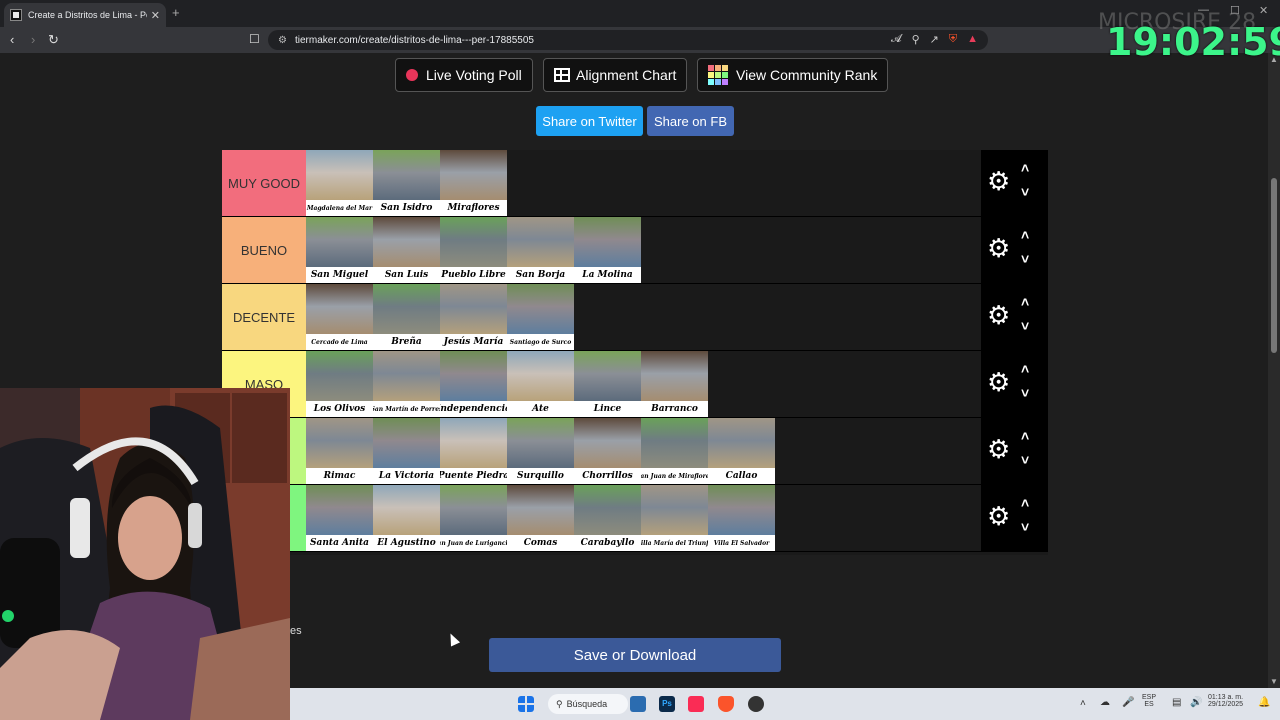  Describe the element at coordinates (607, 384) in the screenshot. I see `district-tile: Lince` at that location.